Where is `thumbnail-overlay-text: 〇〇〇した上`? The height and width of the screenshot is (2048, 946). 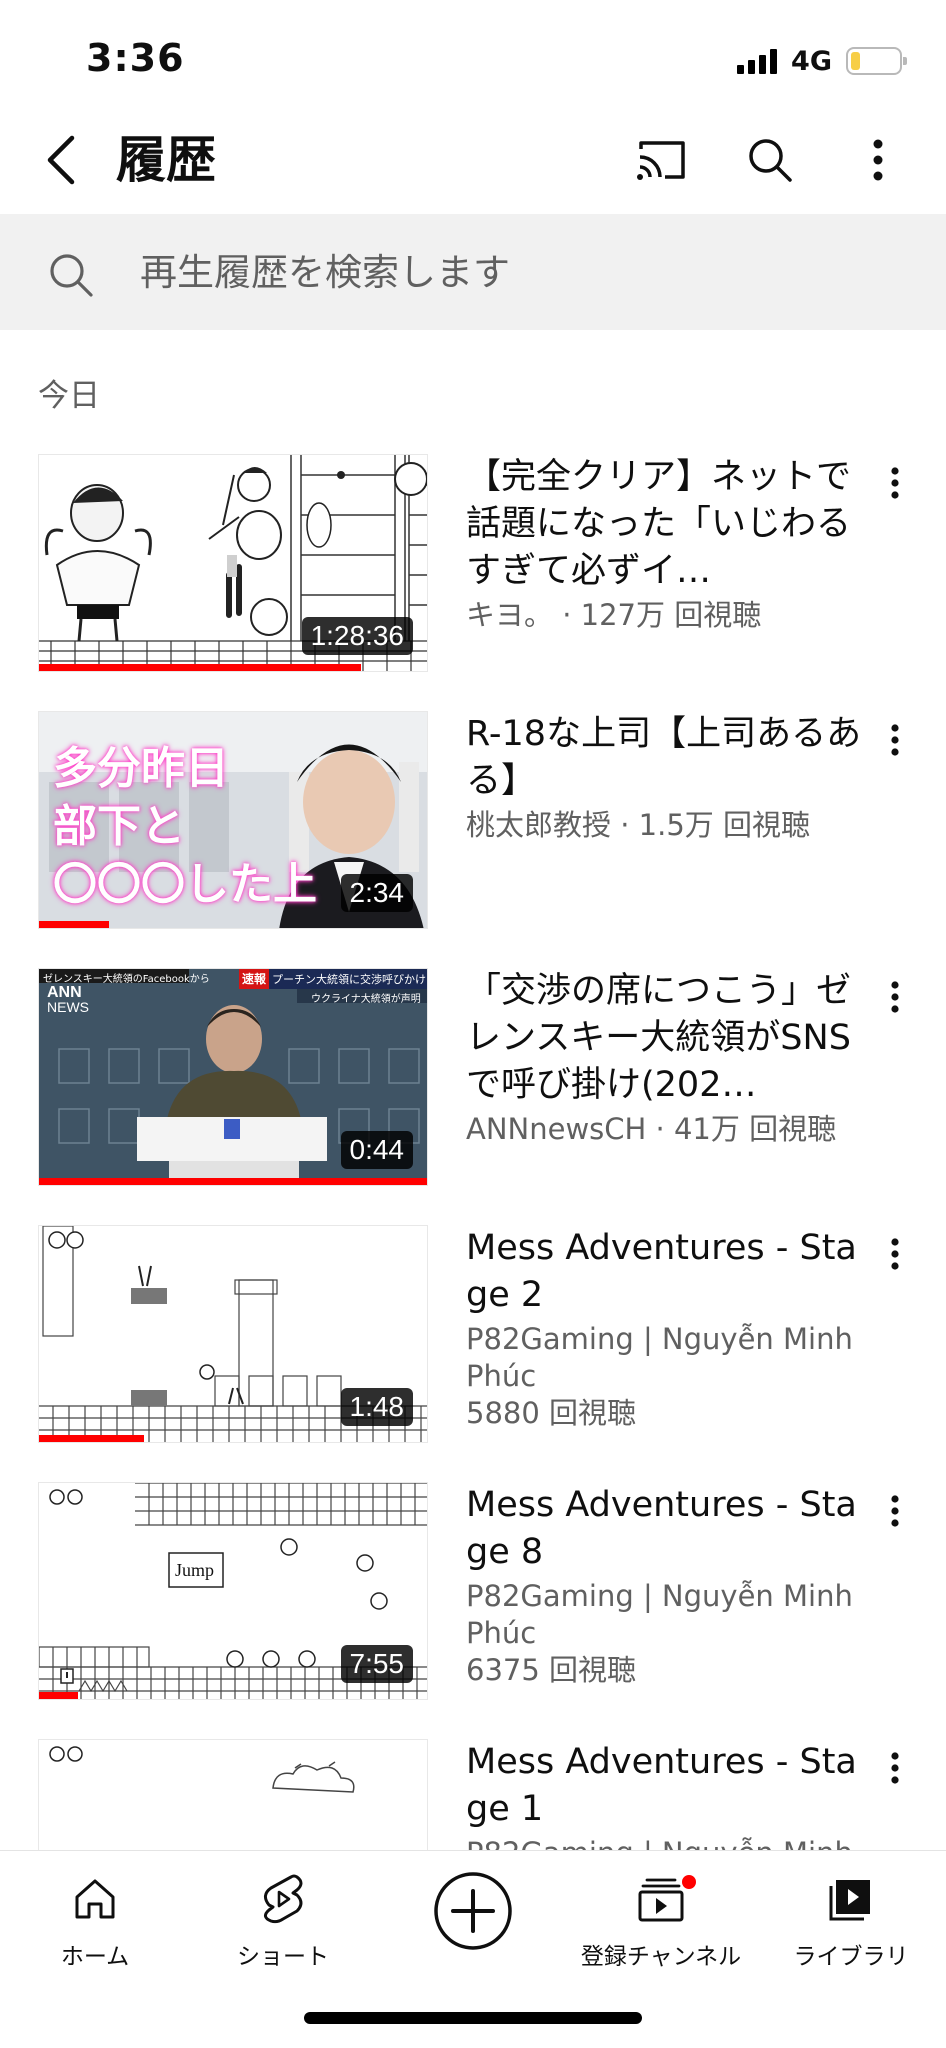
thumbnail-overlay-text: 〇〇〇した上 is located at coordinates (185, 884).